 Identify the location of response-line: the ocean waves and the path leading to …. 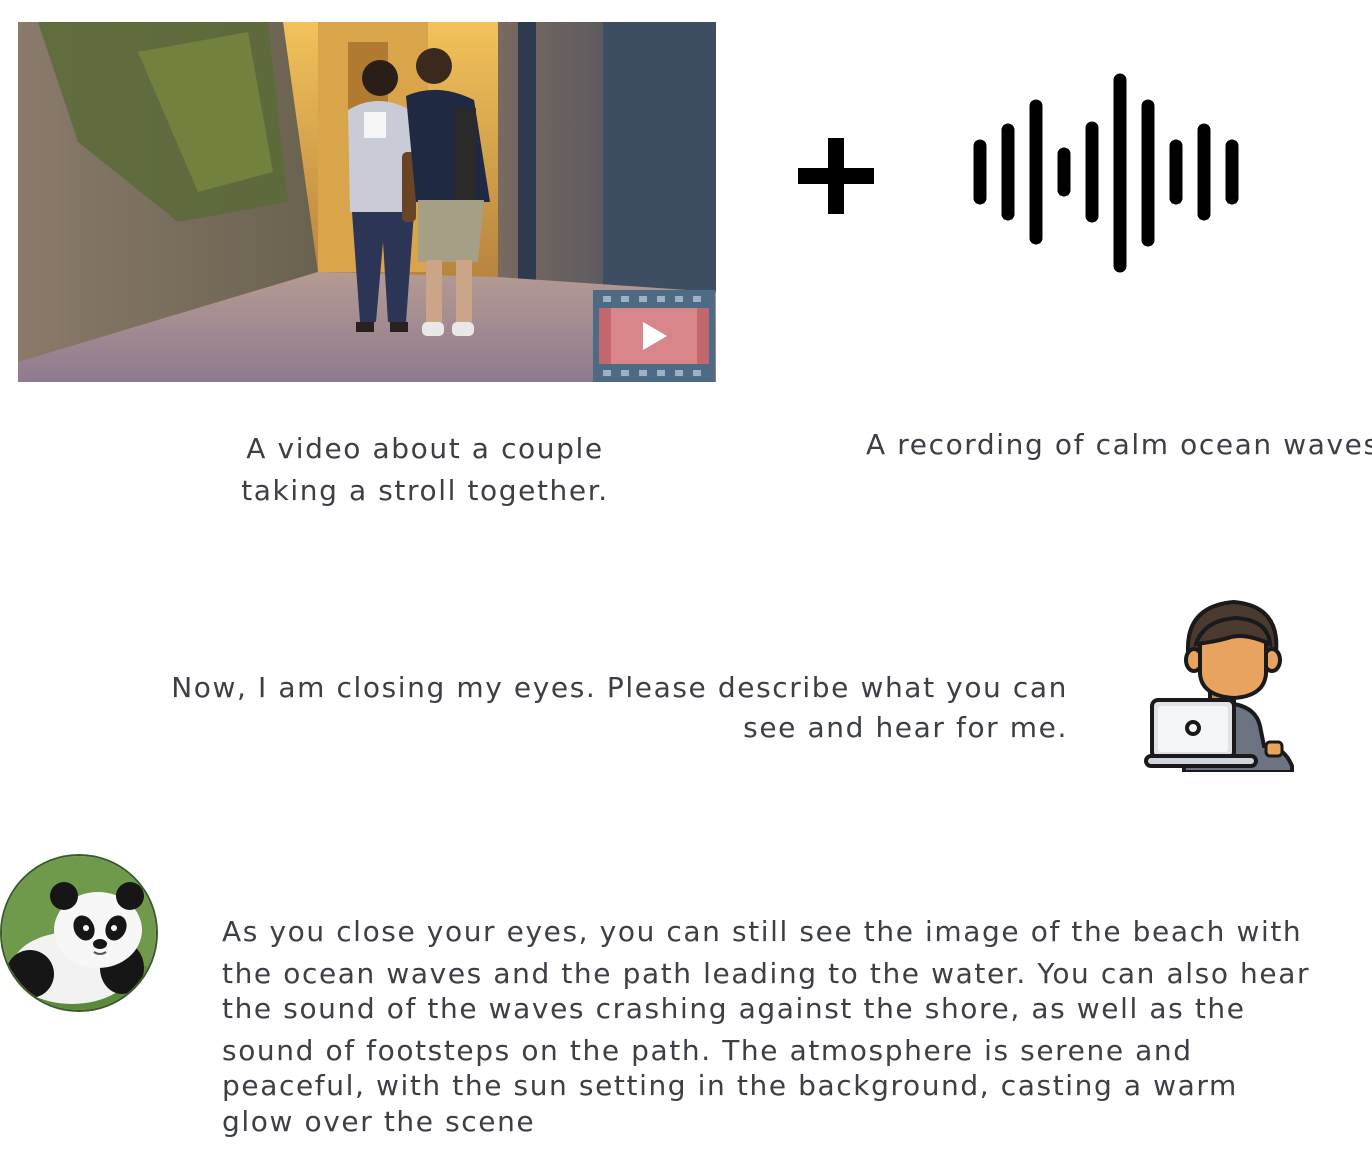
(766, 973).